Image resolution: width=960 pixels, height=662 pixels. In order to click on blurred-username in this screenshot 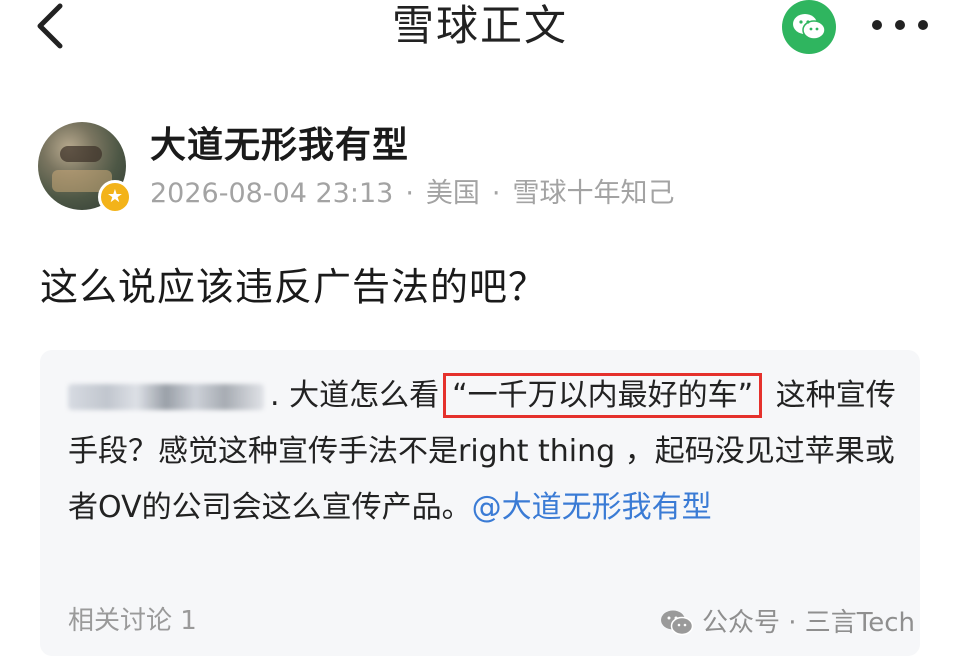, I will do `click(166, 396)`.